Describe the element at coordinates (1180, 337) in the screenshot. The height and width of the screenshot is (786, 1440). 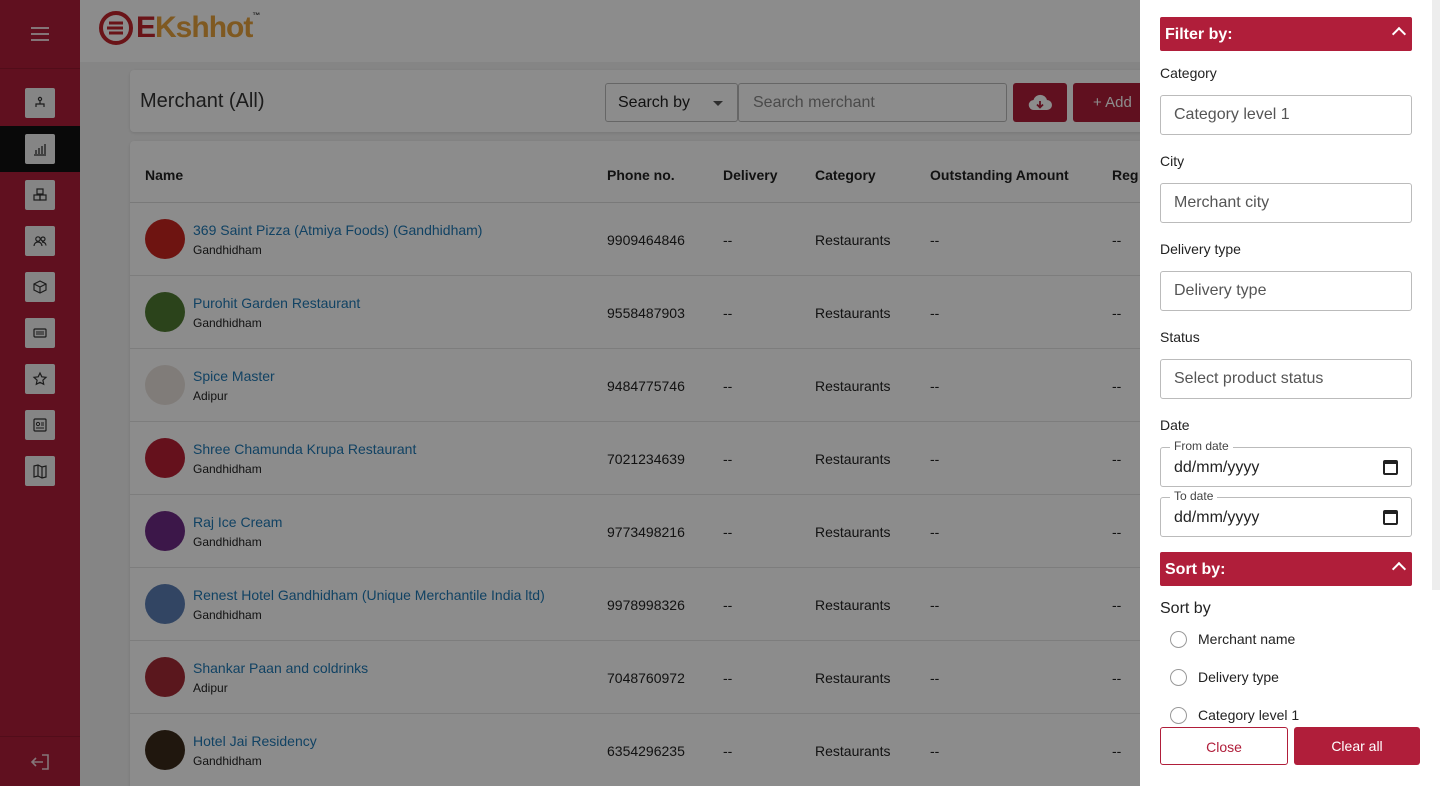
I see `status-label: Status` at that location.